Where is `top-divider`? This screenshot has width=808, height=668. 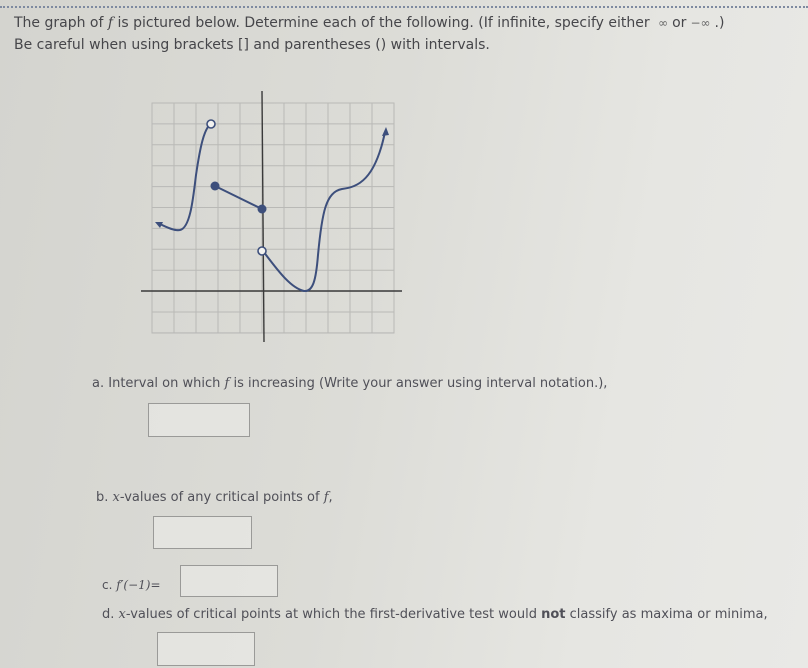
top-divider is located at coordinates (404, 7).